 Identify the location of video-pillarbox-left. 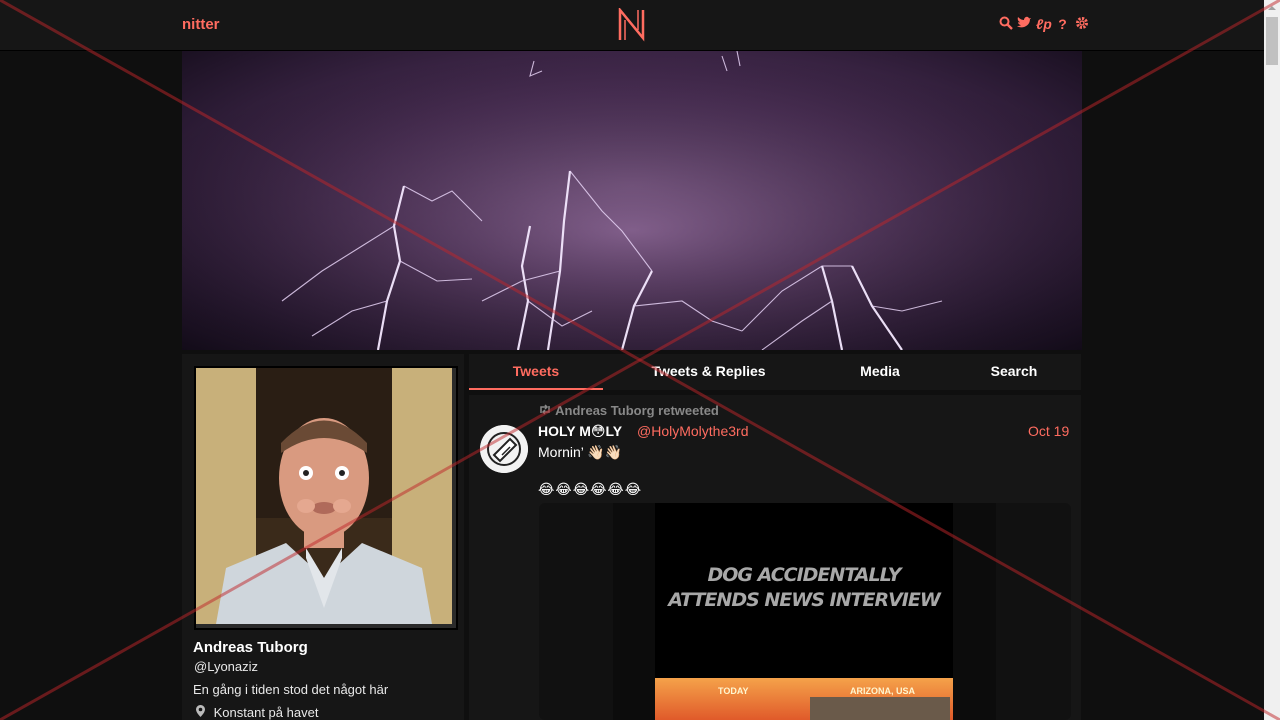
(634, 611).